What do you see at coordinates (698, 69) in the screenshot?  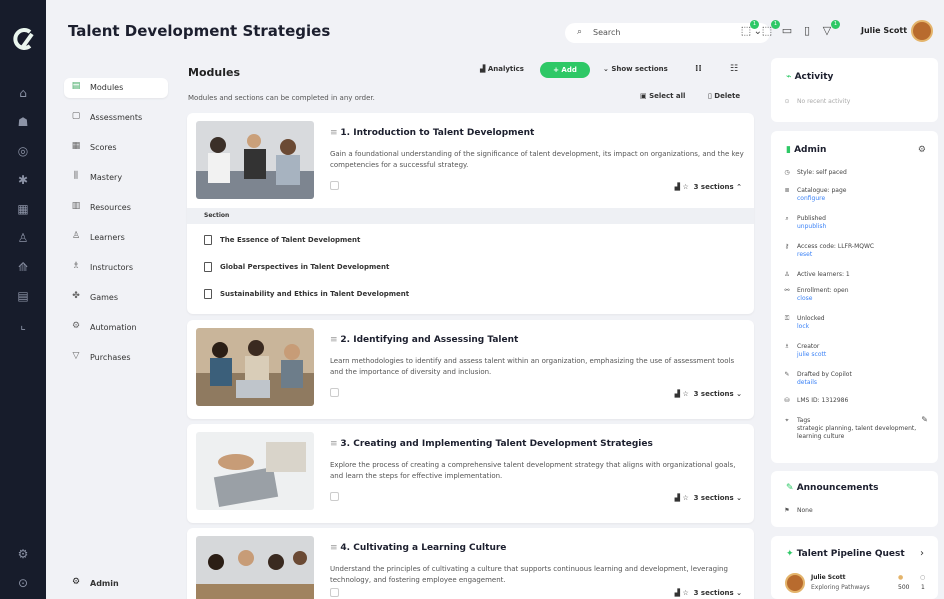 I see `grid-view-icon: ⁞⁞` at bounding box center [698, 69].